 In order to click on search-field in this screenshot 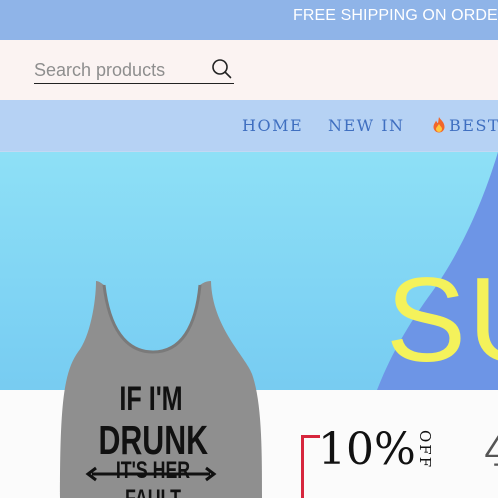, I will do `click(134, 71)`.